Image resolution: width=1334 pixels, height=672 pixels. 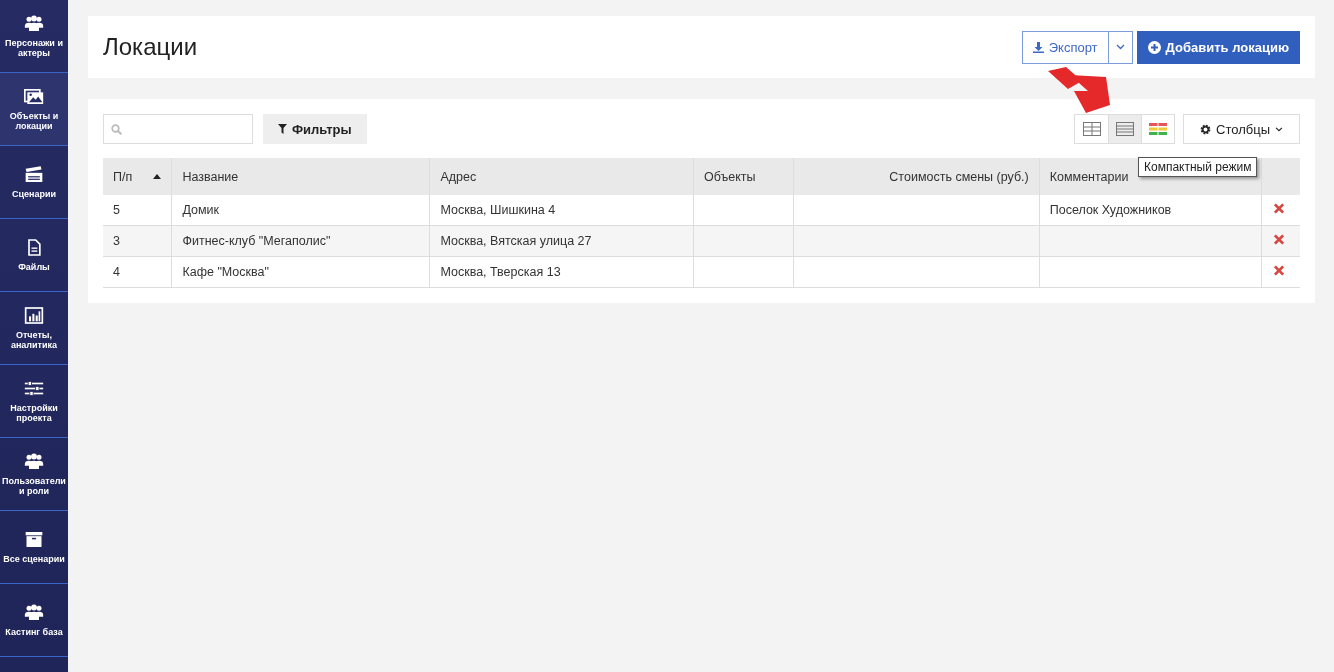 What do you see at coordinates (1206, 129) in the screenshot?
I see `gear-icon` at bounding box center [1206, 129].